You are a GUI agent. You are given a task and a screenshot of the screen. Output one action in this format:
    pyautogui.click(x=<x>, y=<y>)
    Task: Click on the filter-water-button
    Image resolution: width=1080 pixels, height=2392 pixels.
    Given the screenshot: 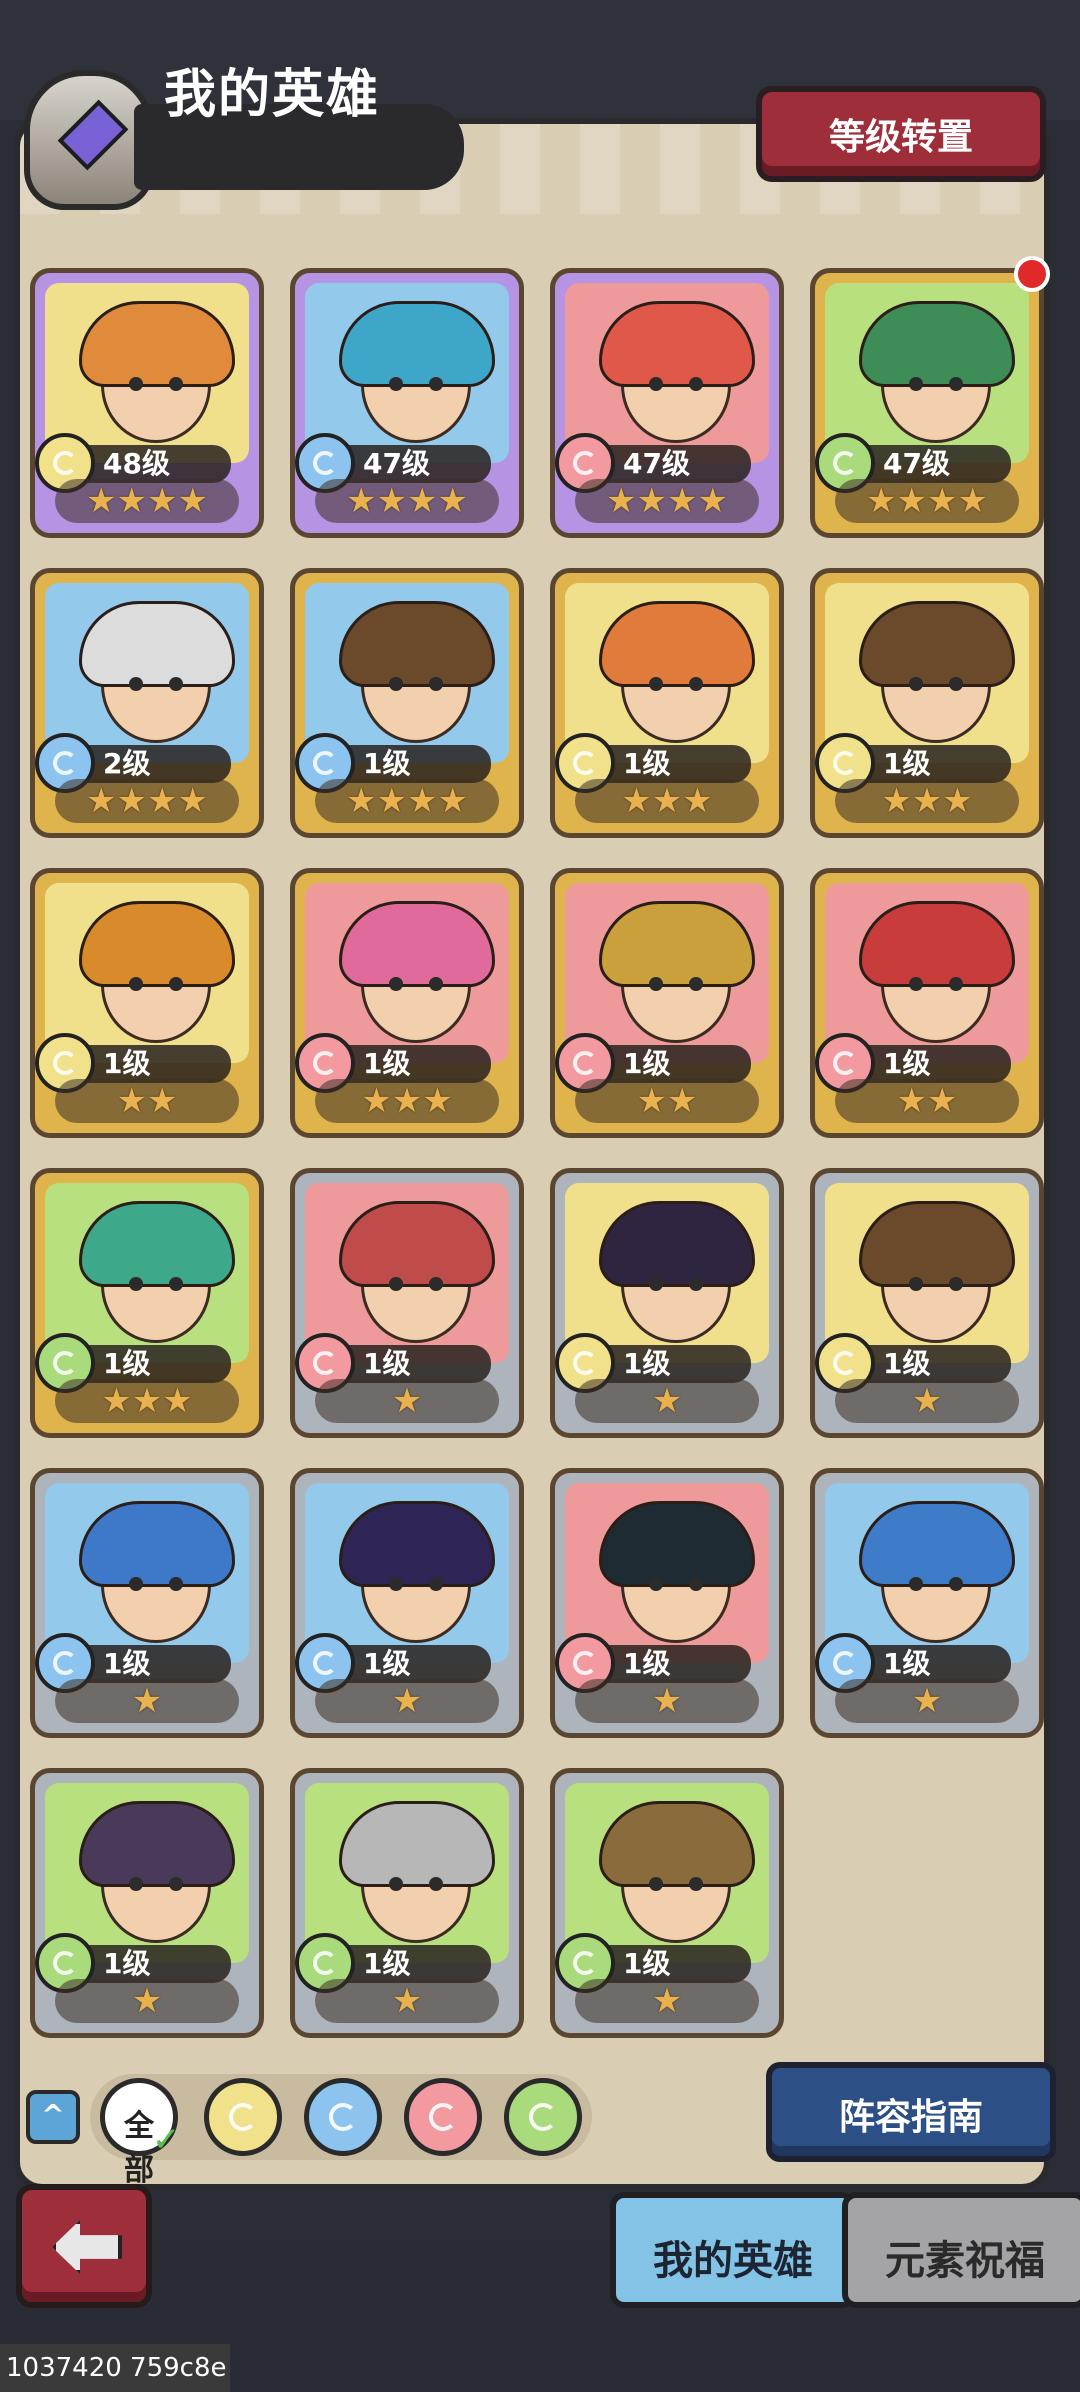 What is the action you would take?
    pyautogui.click(x=343, y=2117)
    